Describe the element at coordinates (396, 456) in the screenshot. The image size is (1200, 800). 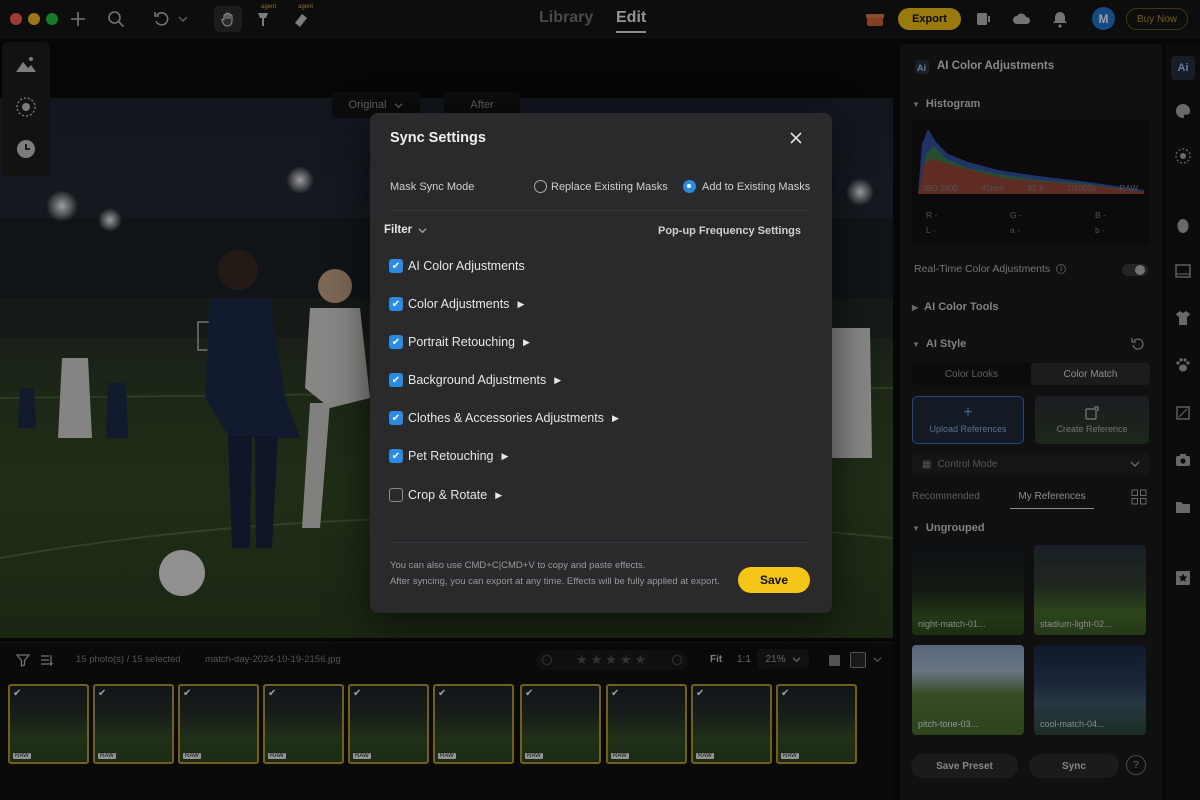
I see `checkbox-pet-retouching: ✔` at that location.